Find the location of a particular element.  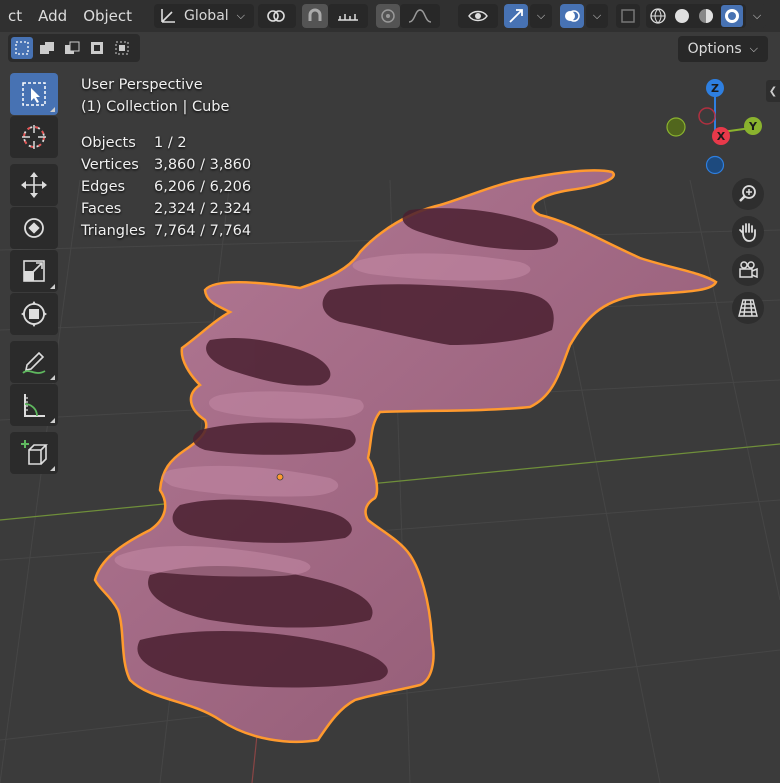

camera-view-button is located at coordinates (748, 270).